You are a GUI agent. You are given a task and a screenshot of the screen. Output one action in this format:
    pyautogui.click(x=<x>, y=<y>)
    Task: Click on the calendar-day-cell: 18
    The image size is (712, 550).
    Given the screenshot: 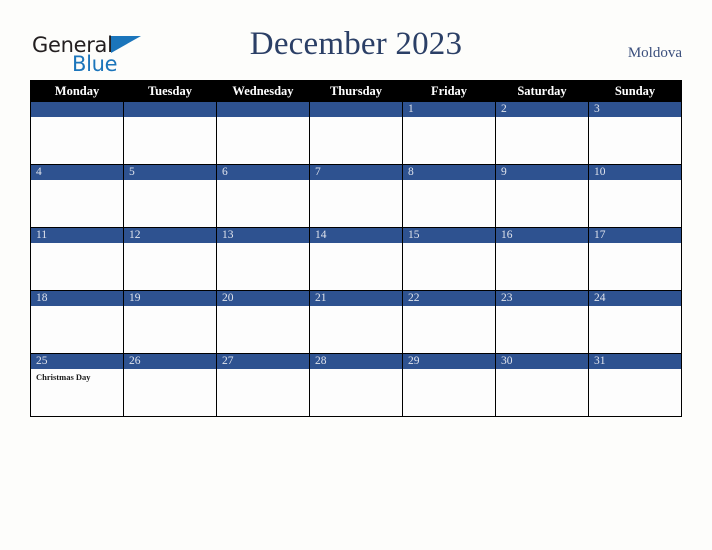 What is the action you would take?
    pyautogui.click(x=77, y=322)
    